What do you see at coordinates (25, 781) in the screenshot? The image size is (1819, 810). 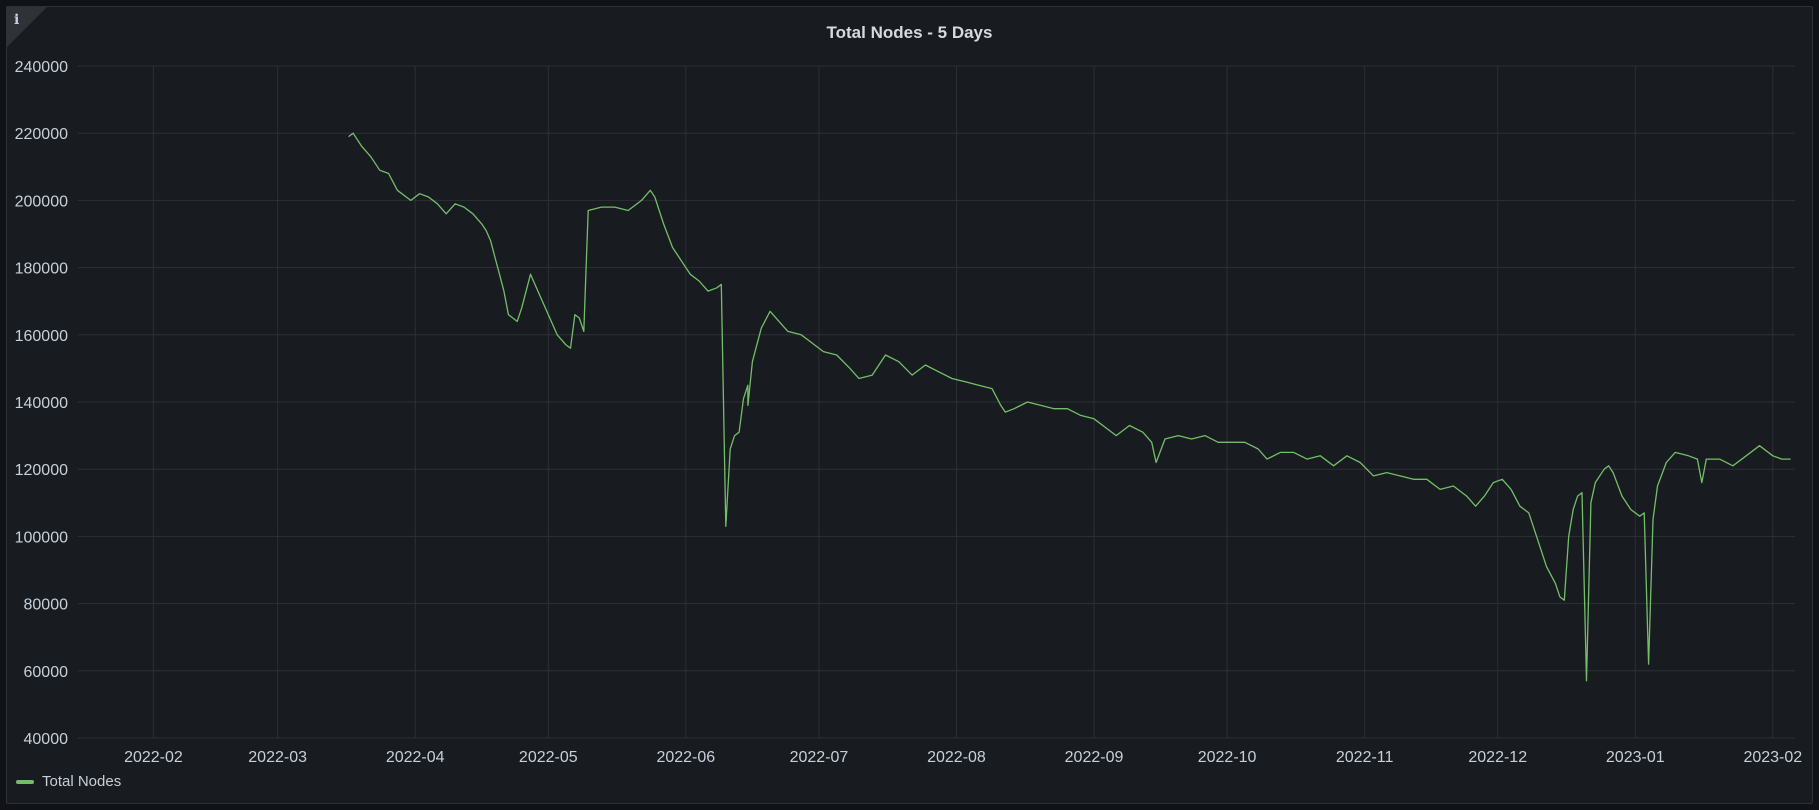 I see `legend-swatch` at bounding box center [25, 781].